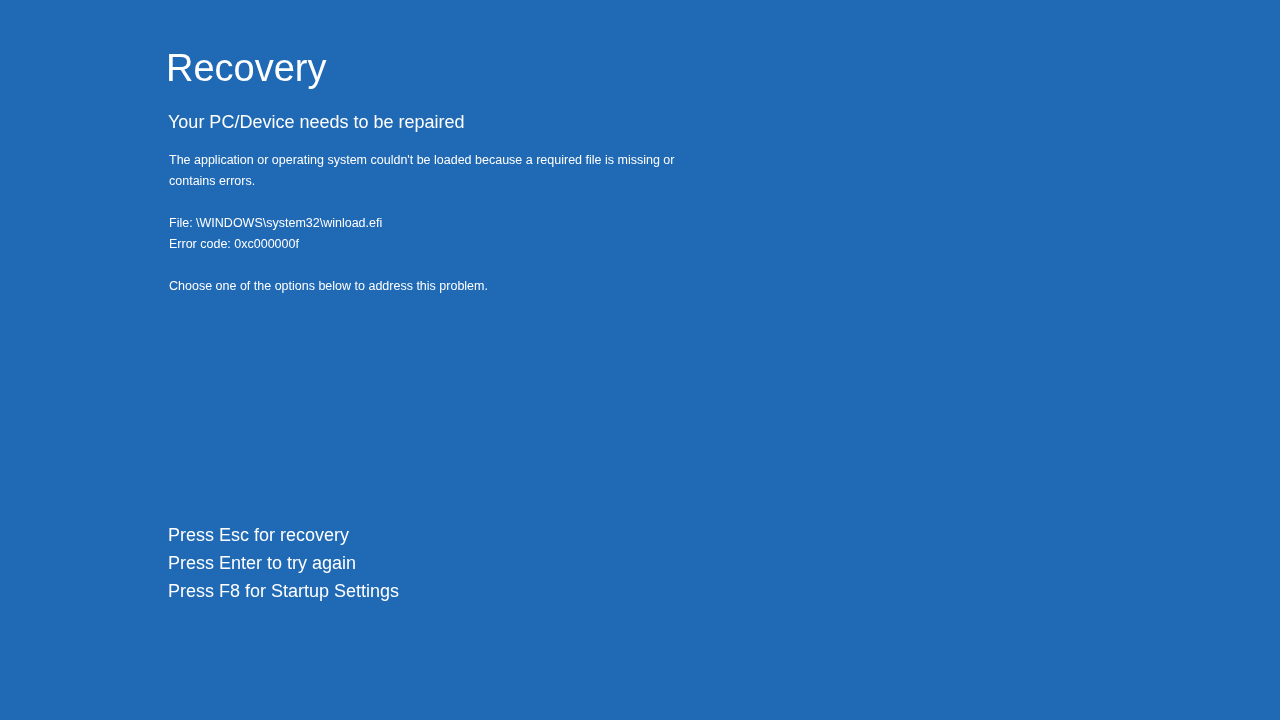 This screenshot has height=720, width=1280. Describe the element at coordinates (422, 171) in the screenshot. I see `error-message: The application or operating system couldn't be loaded because a required file is missing or contains errors.` at that location.